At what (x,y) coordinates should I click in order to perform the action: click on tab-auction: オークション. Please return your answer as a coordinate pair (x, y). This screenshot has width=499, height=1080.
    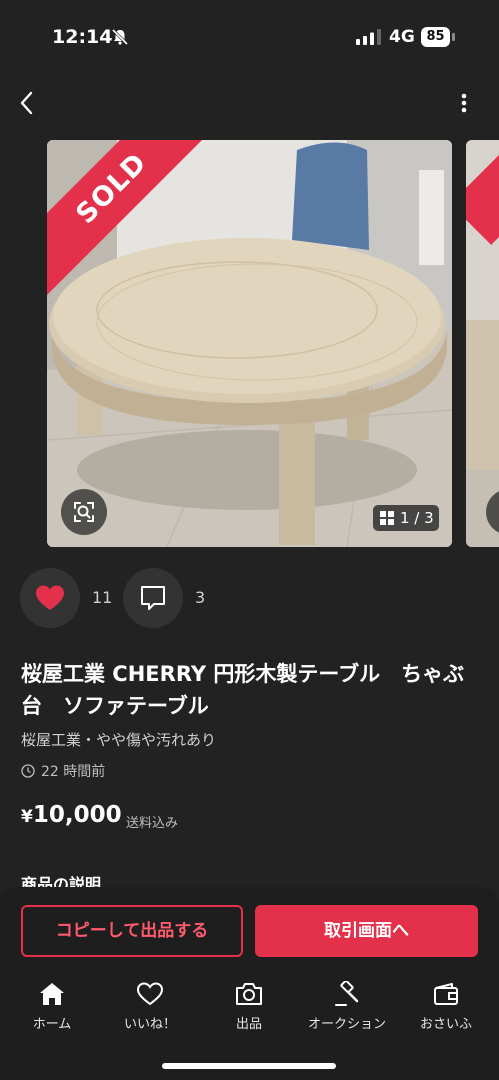
    Looking at the image, I should click on (347, 1006).